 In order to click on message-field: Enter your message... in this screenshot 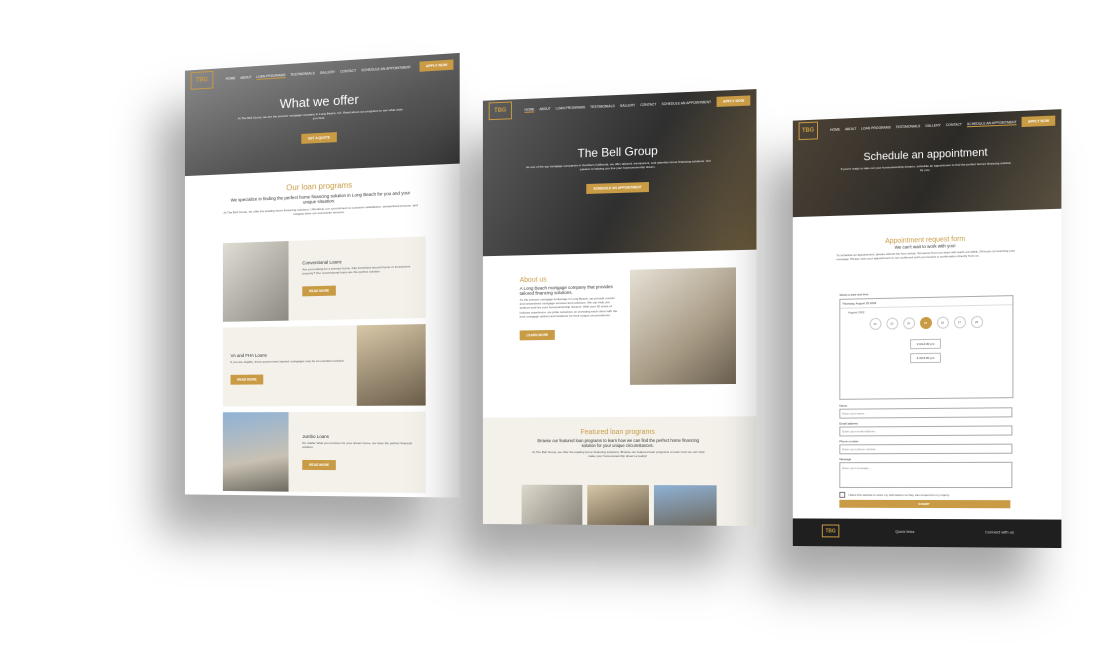, I will do `click(926, 475)`.